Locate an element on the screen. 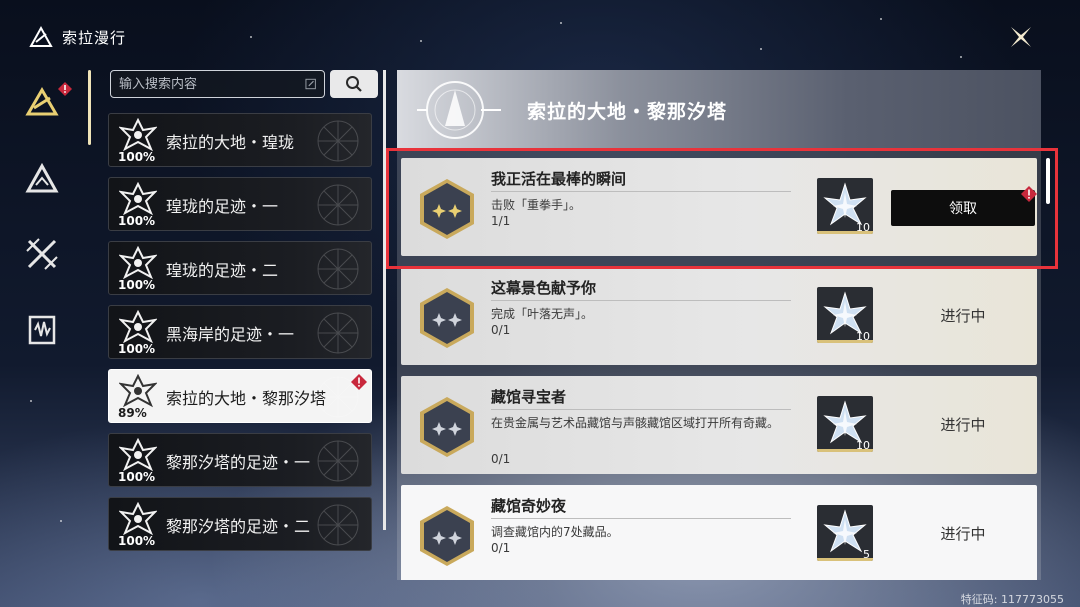 The width and height of the screenshot is (1080, 607). region-item: 100% 瑝珑的足迹・一 is located at coordinates (240, 204).